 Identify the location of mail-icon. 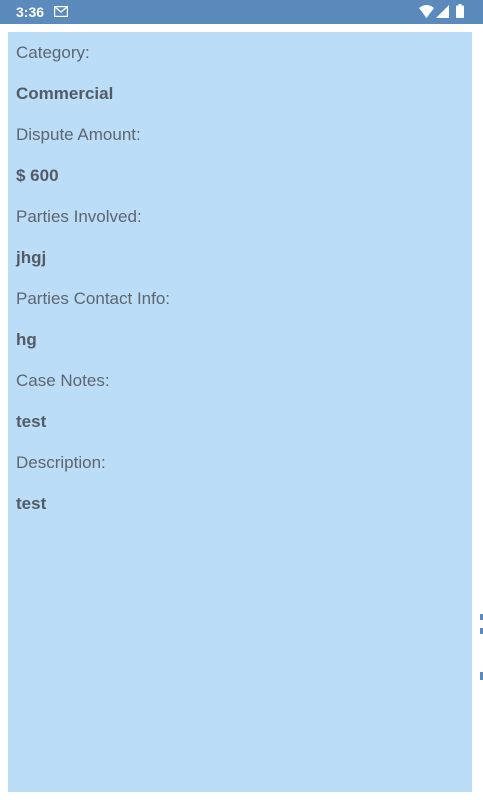
(61, 11).